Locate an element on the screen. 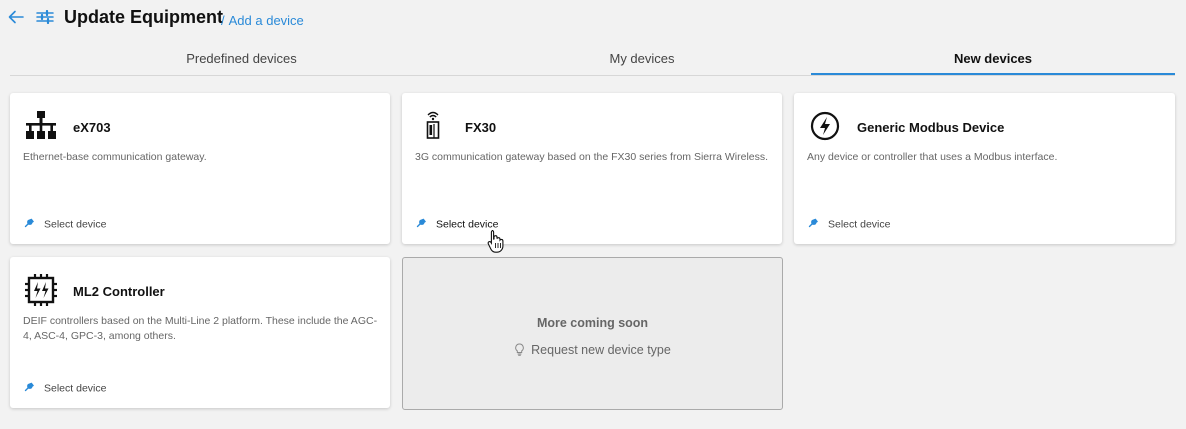 The image size is (1186, 429). coming-soon-card: More coming soon Request new device type is located at coordinates (592, 333).